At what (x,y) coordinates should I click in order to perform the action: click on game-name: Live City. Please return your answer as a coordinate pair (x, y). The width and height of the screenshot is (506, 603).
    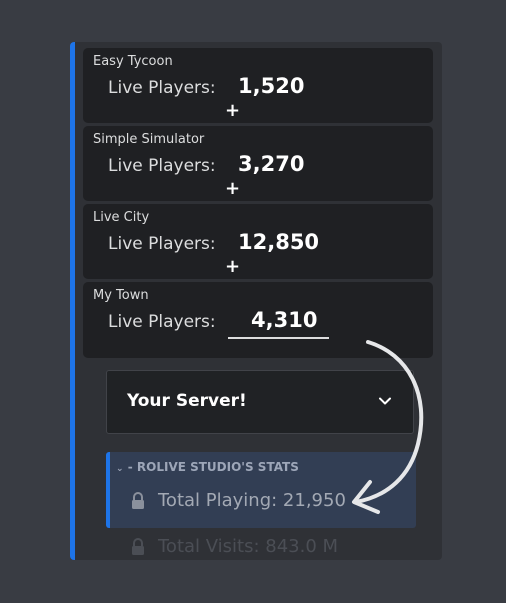
    Looking at the image, I should click on (121, 217).